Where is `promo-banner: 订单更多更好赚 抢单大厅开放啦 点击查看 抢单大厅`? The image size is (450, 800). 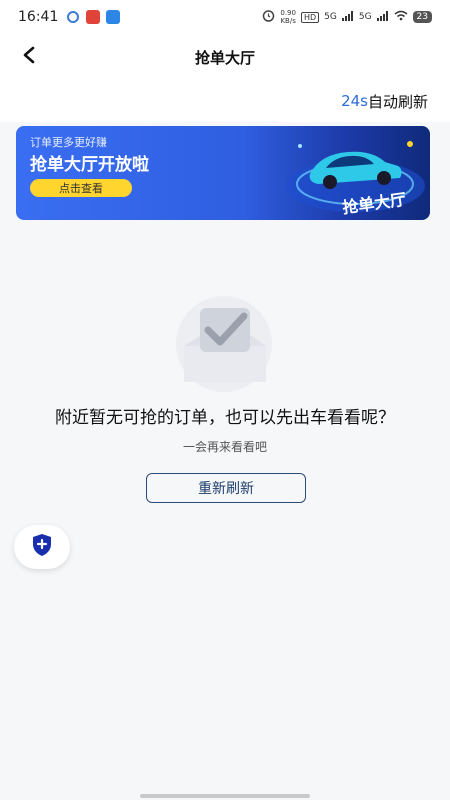 promo-banner: 订单更多更好赚 抢单大厅开放啦 点击查看 抢单大厅 is located at coordinates (223, 173).